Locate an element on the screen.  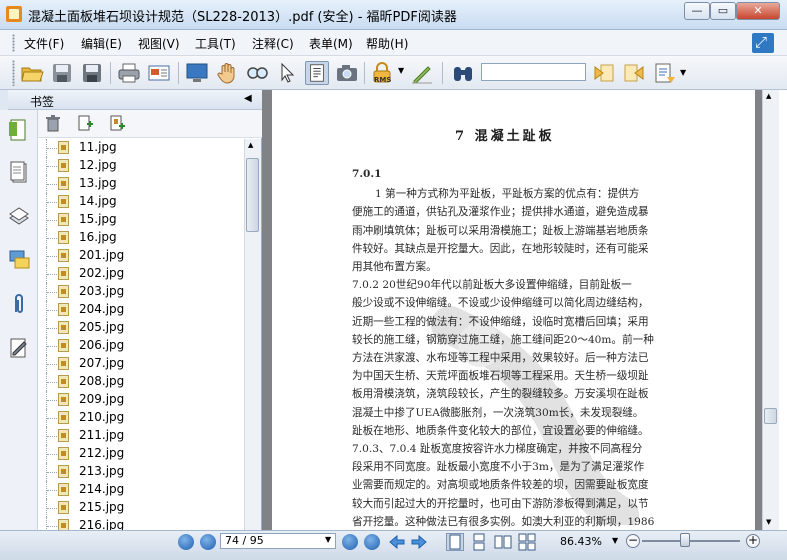
open-icon is located at coordinates (32, 73).